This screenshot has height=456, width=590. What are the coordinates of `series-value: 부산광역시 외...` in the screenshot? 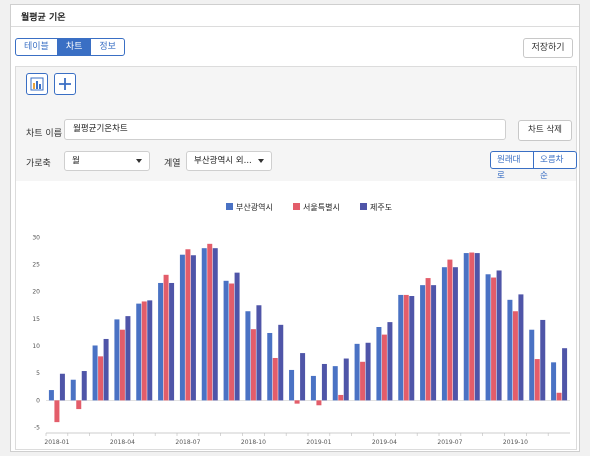 It's located at (223, 161).